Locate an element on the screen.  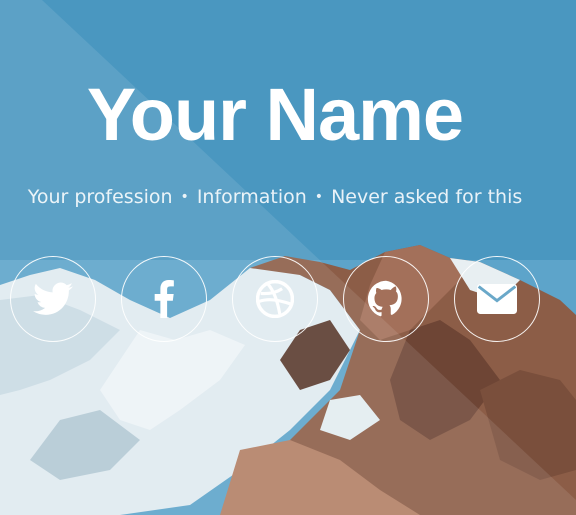
facebook-button is located at coordinates (164, 299).